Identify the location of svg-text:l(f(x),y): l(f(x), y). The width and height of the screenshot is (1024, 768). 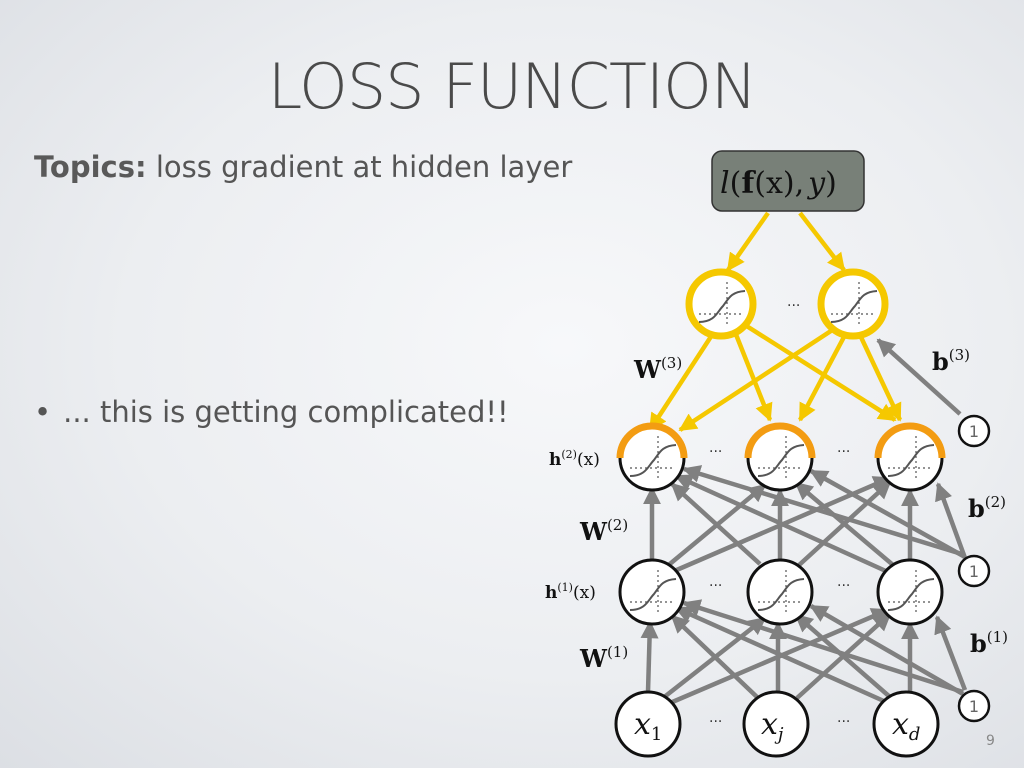
(778, 183).